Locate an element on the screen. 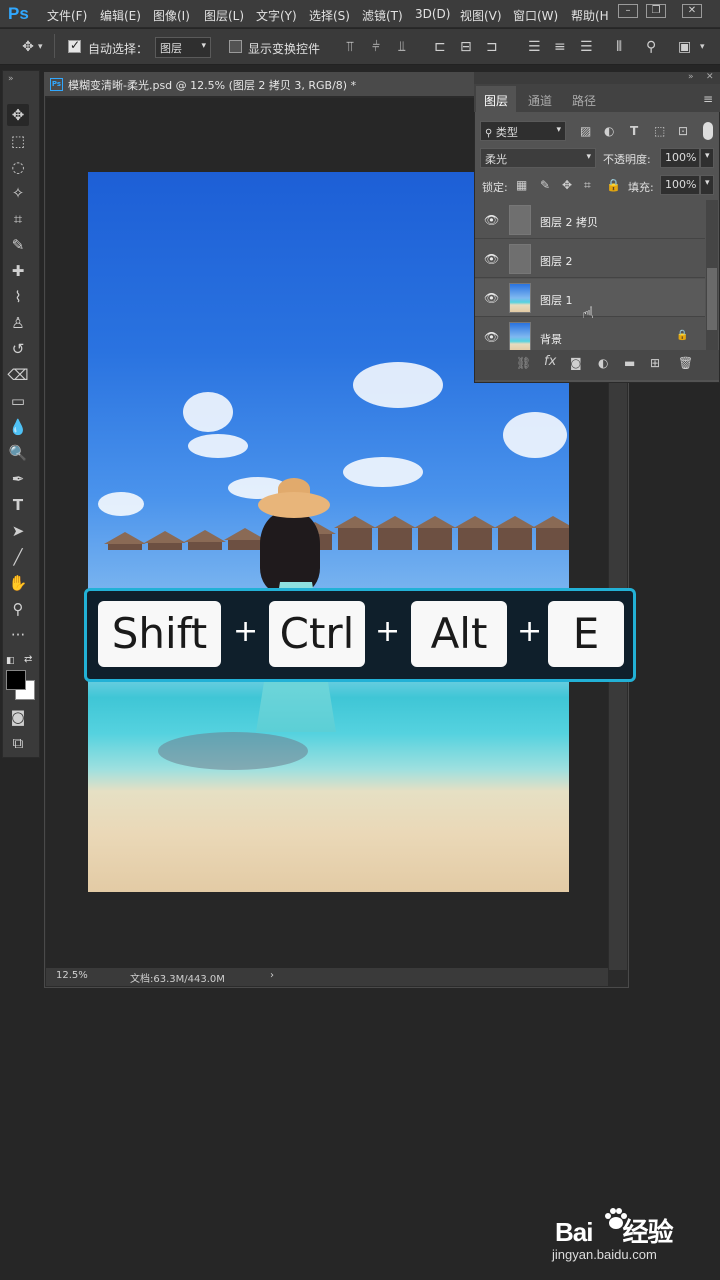  link-layers-icon: ⛓ is located at coordinates (523, 363).